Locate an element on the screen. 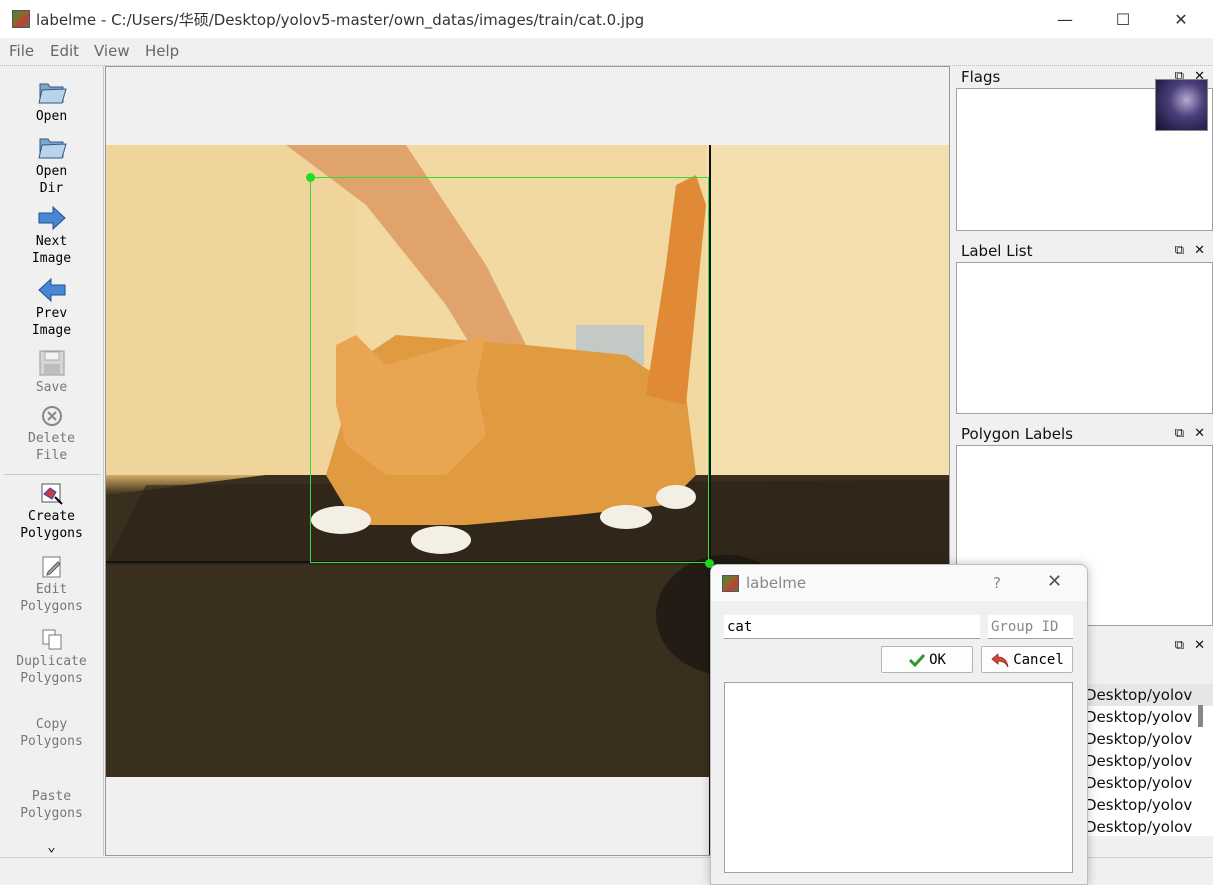  open-label: Open is located at coordinates (51, 116).